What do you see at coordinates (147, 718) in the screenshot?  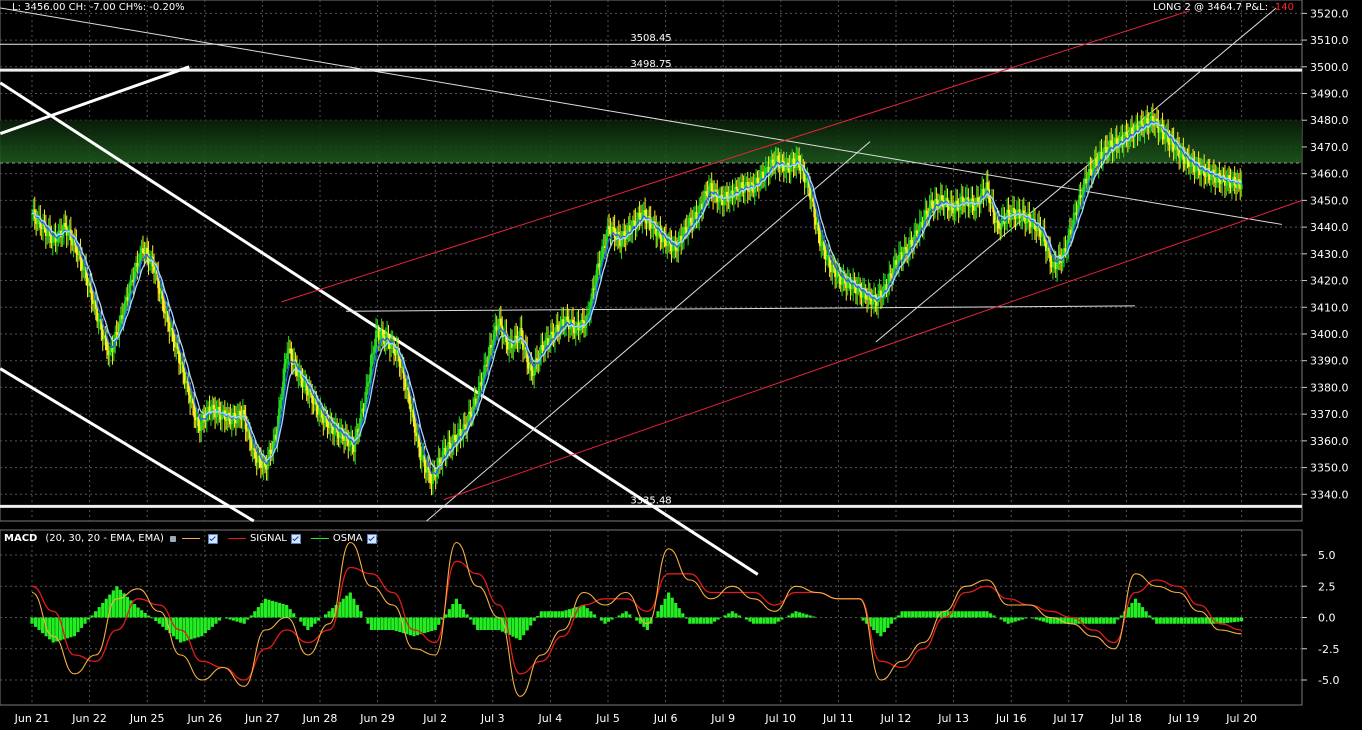 I see `x-tick-label: Jun 25` at bounding box center [147, 718].